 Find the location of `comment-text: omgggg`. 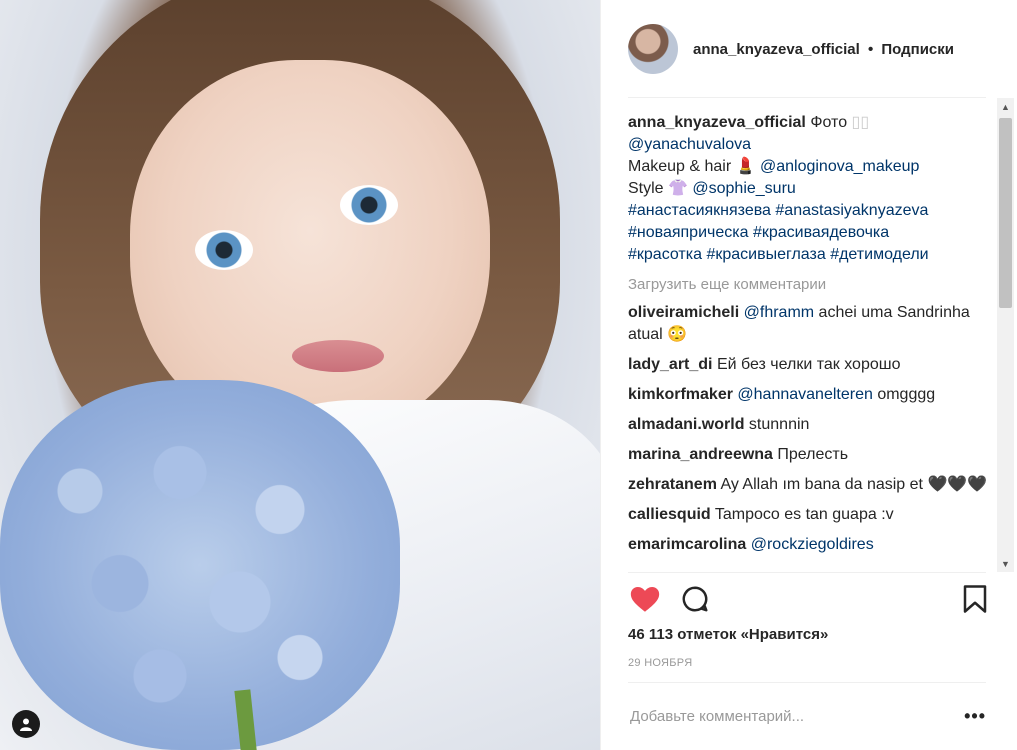

comment-text: omgggg is located at coordinates (906, 394).